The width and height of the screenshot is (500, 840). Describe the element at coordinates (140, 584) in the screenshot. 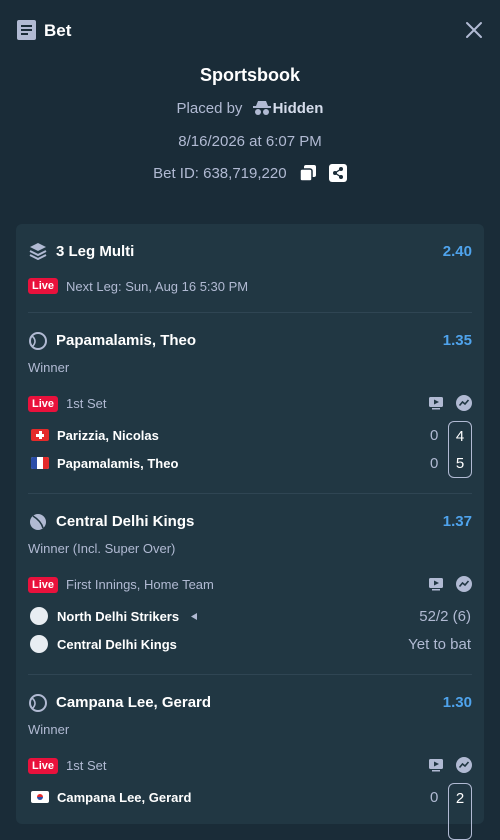

I see `leg-2-status: First Innings, Home Team` at that location.